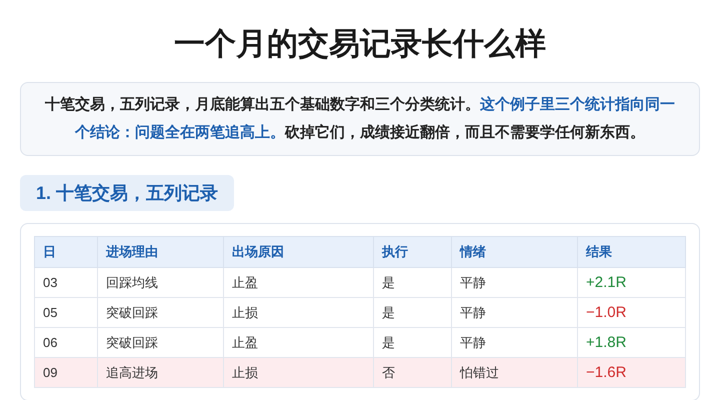  What do you see at coordinates (632, 252) in the screenshot?
I see `column-header: 结果` at bounding box center [632, 252].